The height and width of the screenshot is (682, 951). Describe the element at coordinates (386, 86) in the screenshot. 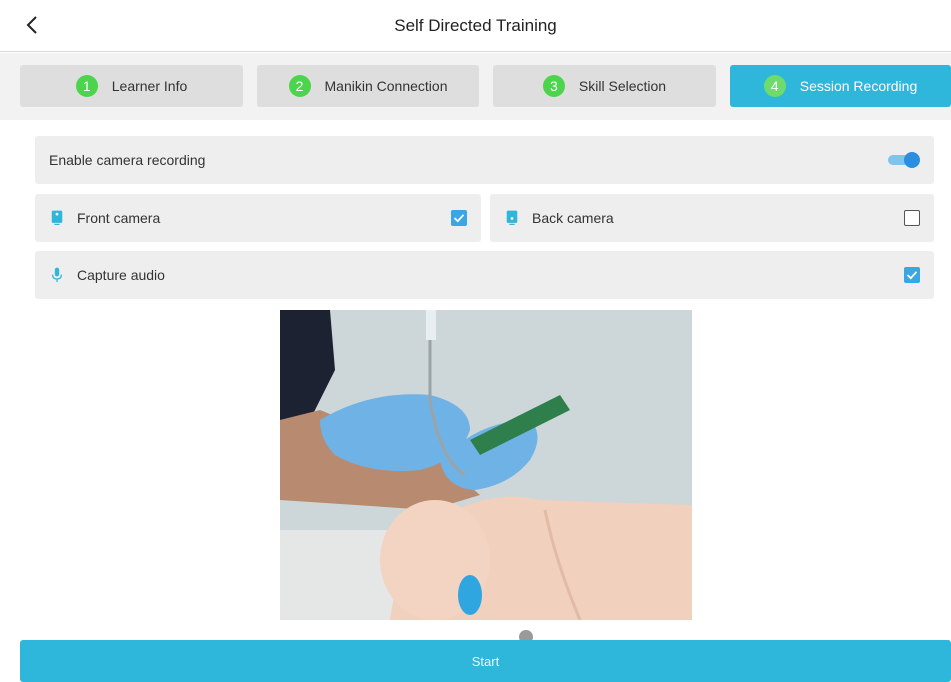

I see `step-label: Manikin Connection` at that location.